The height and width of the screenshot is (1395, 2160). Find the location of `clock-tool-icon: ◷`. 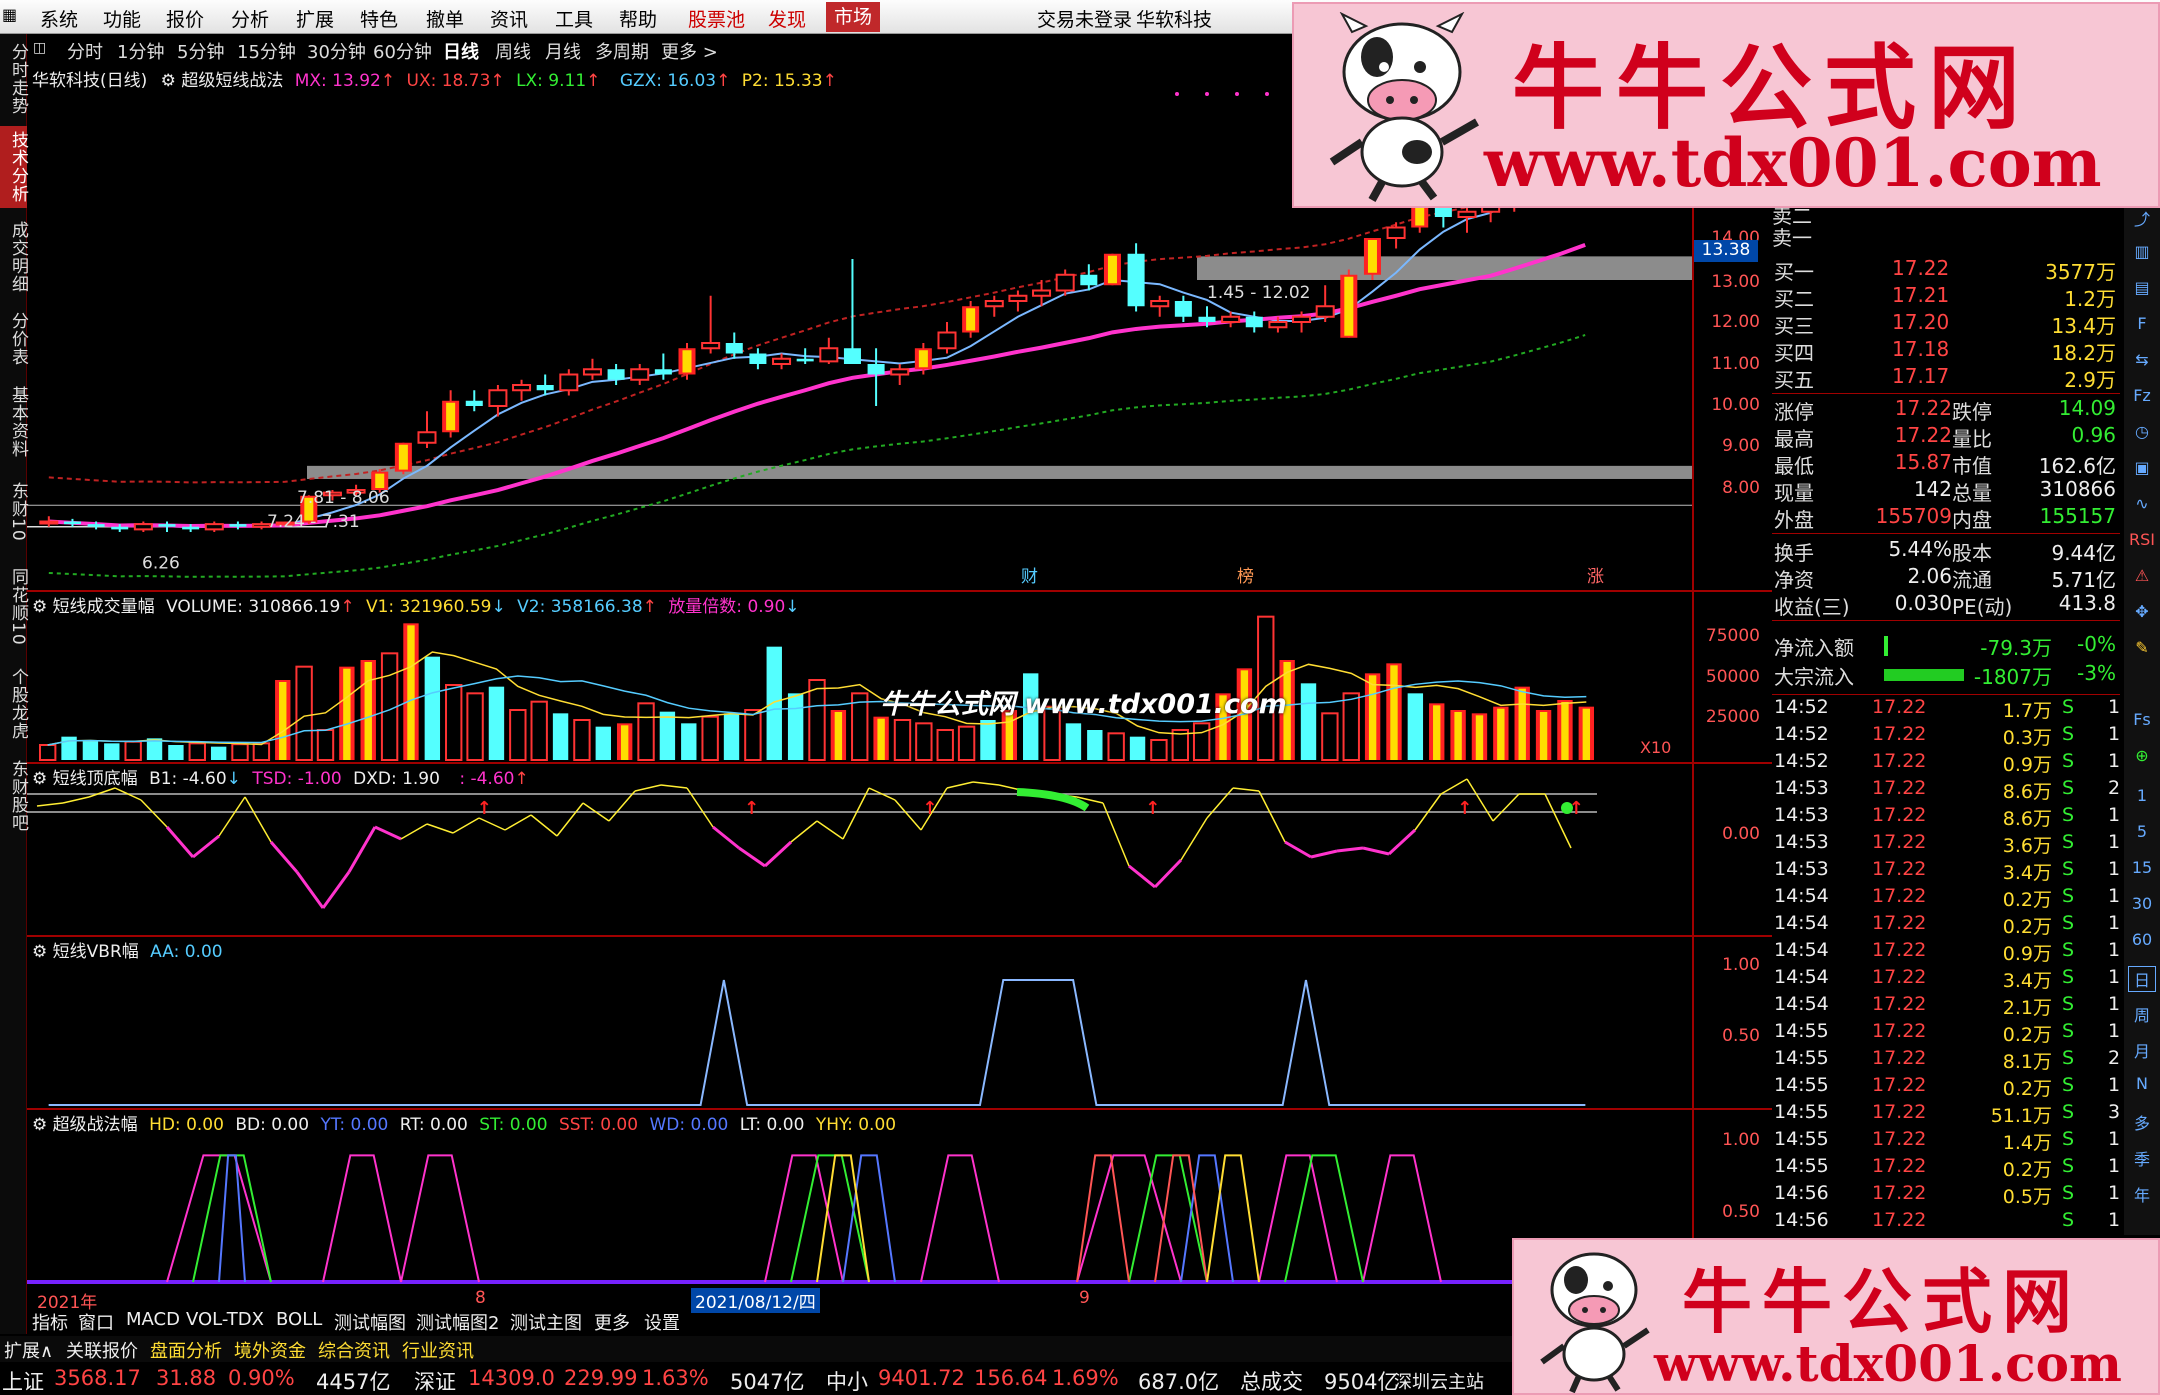

clock-tool-icon: ◷ is located at coordinates (2142, 431).